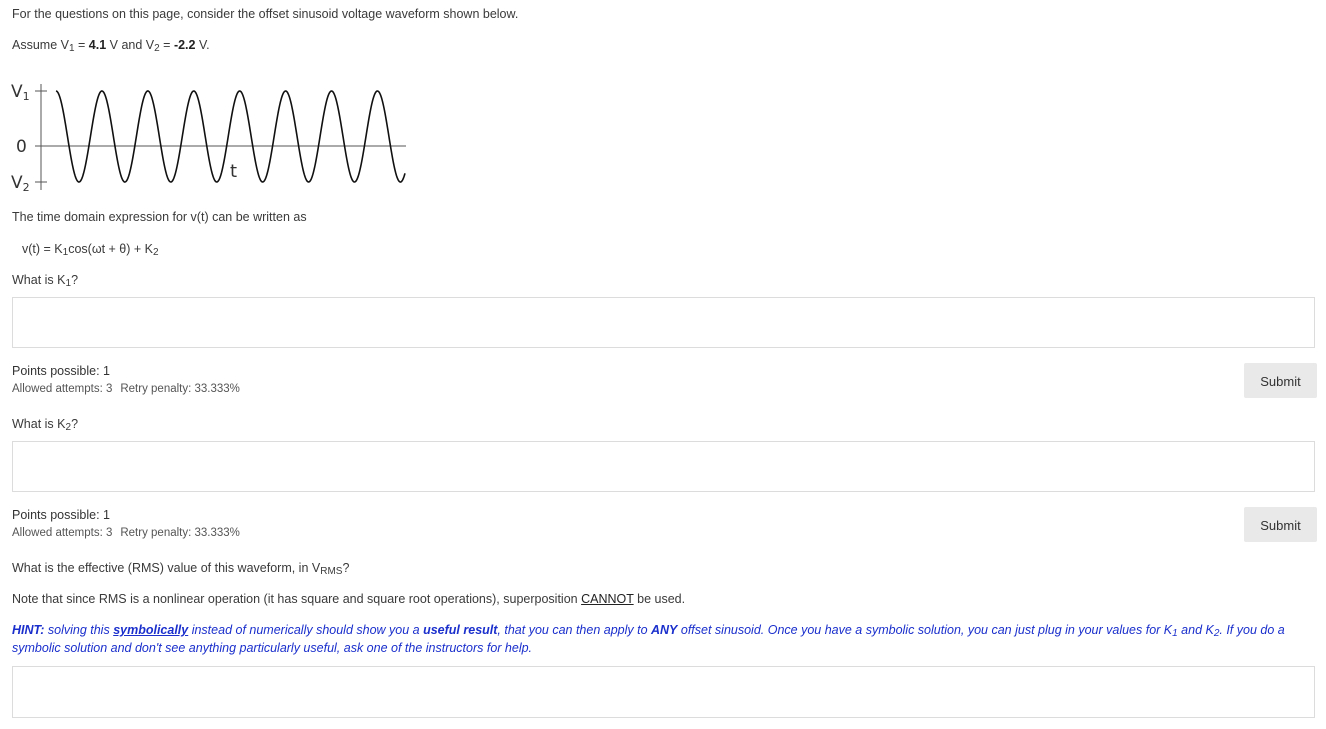  Describe the element at coordinates (39, 280) in the screenshot. I see `q1-prefix: What is K` at that location.